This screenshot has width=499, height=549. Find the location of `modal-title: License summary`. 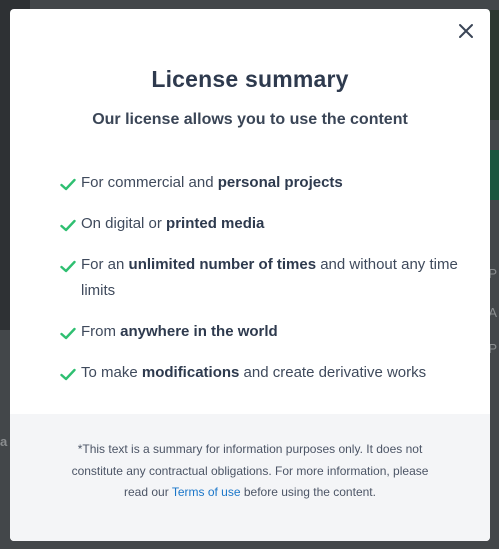

modal-title: License summary is located at coordinates (250, 79).